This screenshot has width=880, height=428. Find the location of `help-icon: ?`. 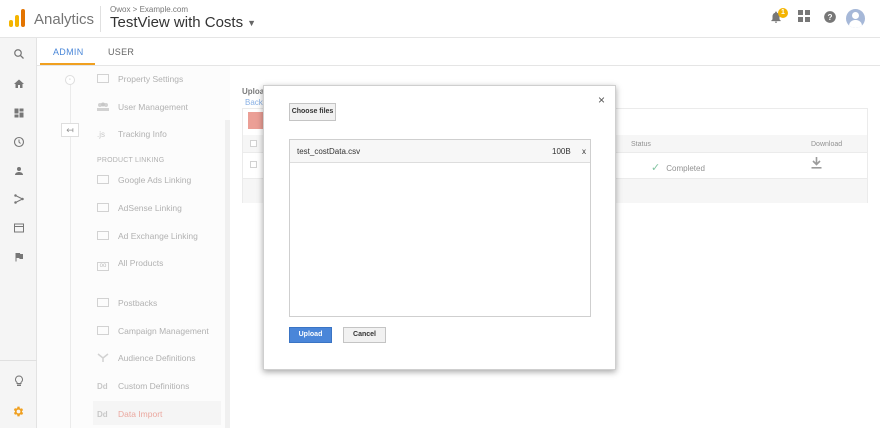

help-icon: ? is located at coordinates (830, 18).